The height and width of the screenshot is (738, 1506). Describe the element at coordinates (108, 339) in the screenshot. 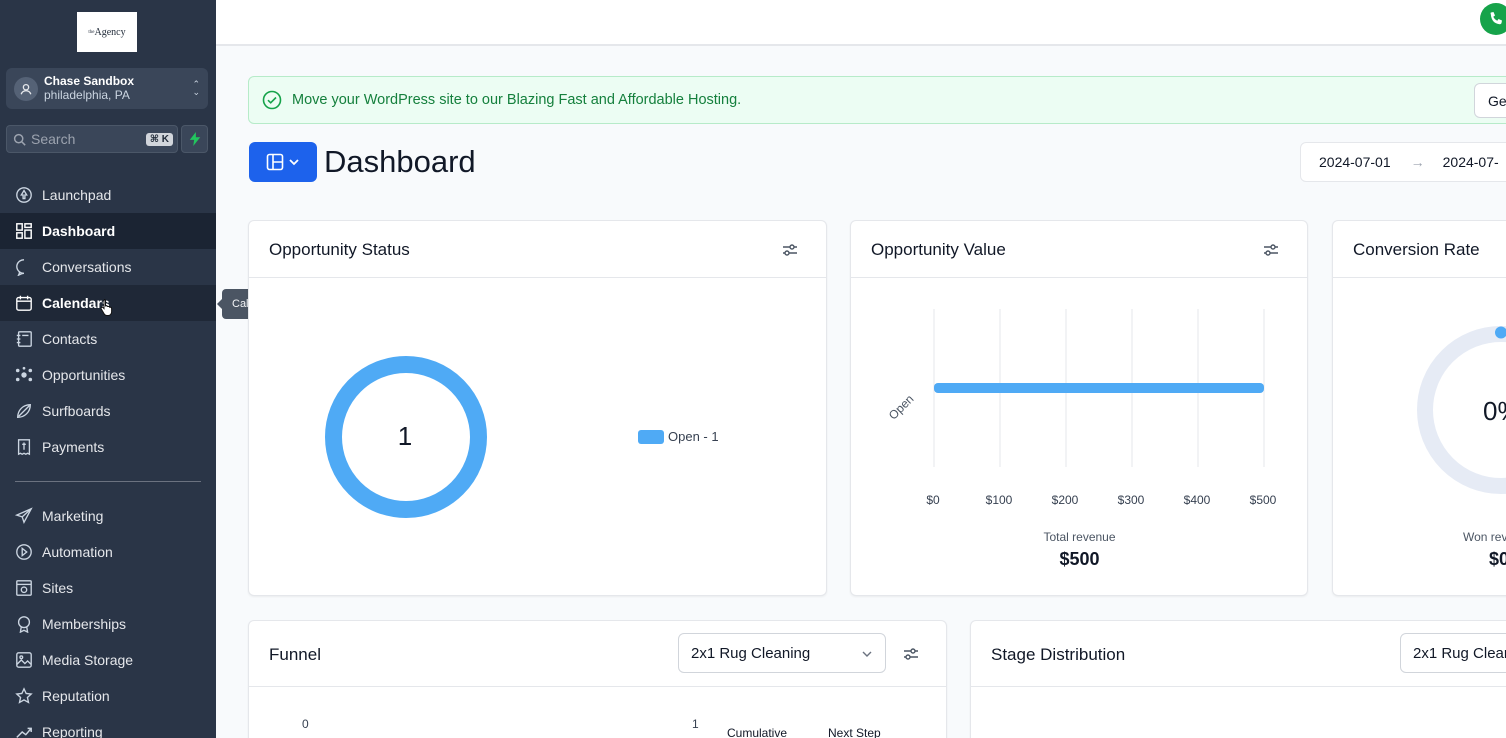

I see `sidebar-item-contacts: Contacts` at that location.